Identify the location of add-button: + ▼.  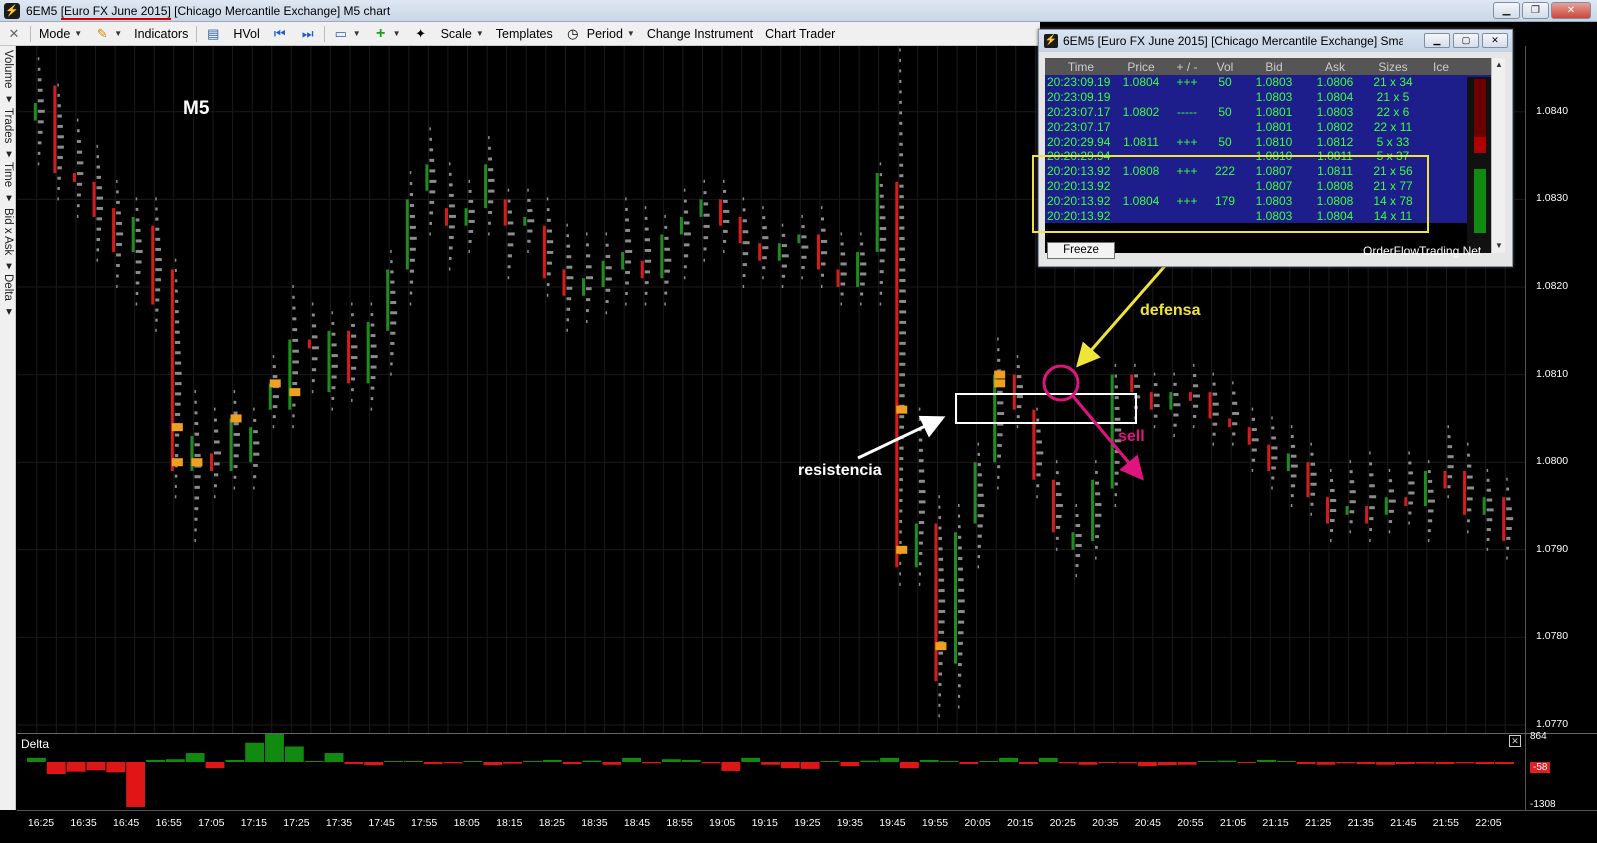
(387, 34).